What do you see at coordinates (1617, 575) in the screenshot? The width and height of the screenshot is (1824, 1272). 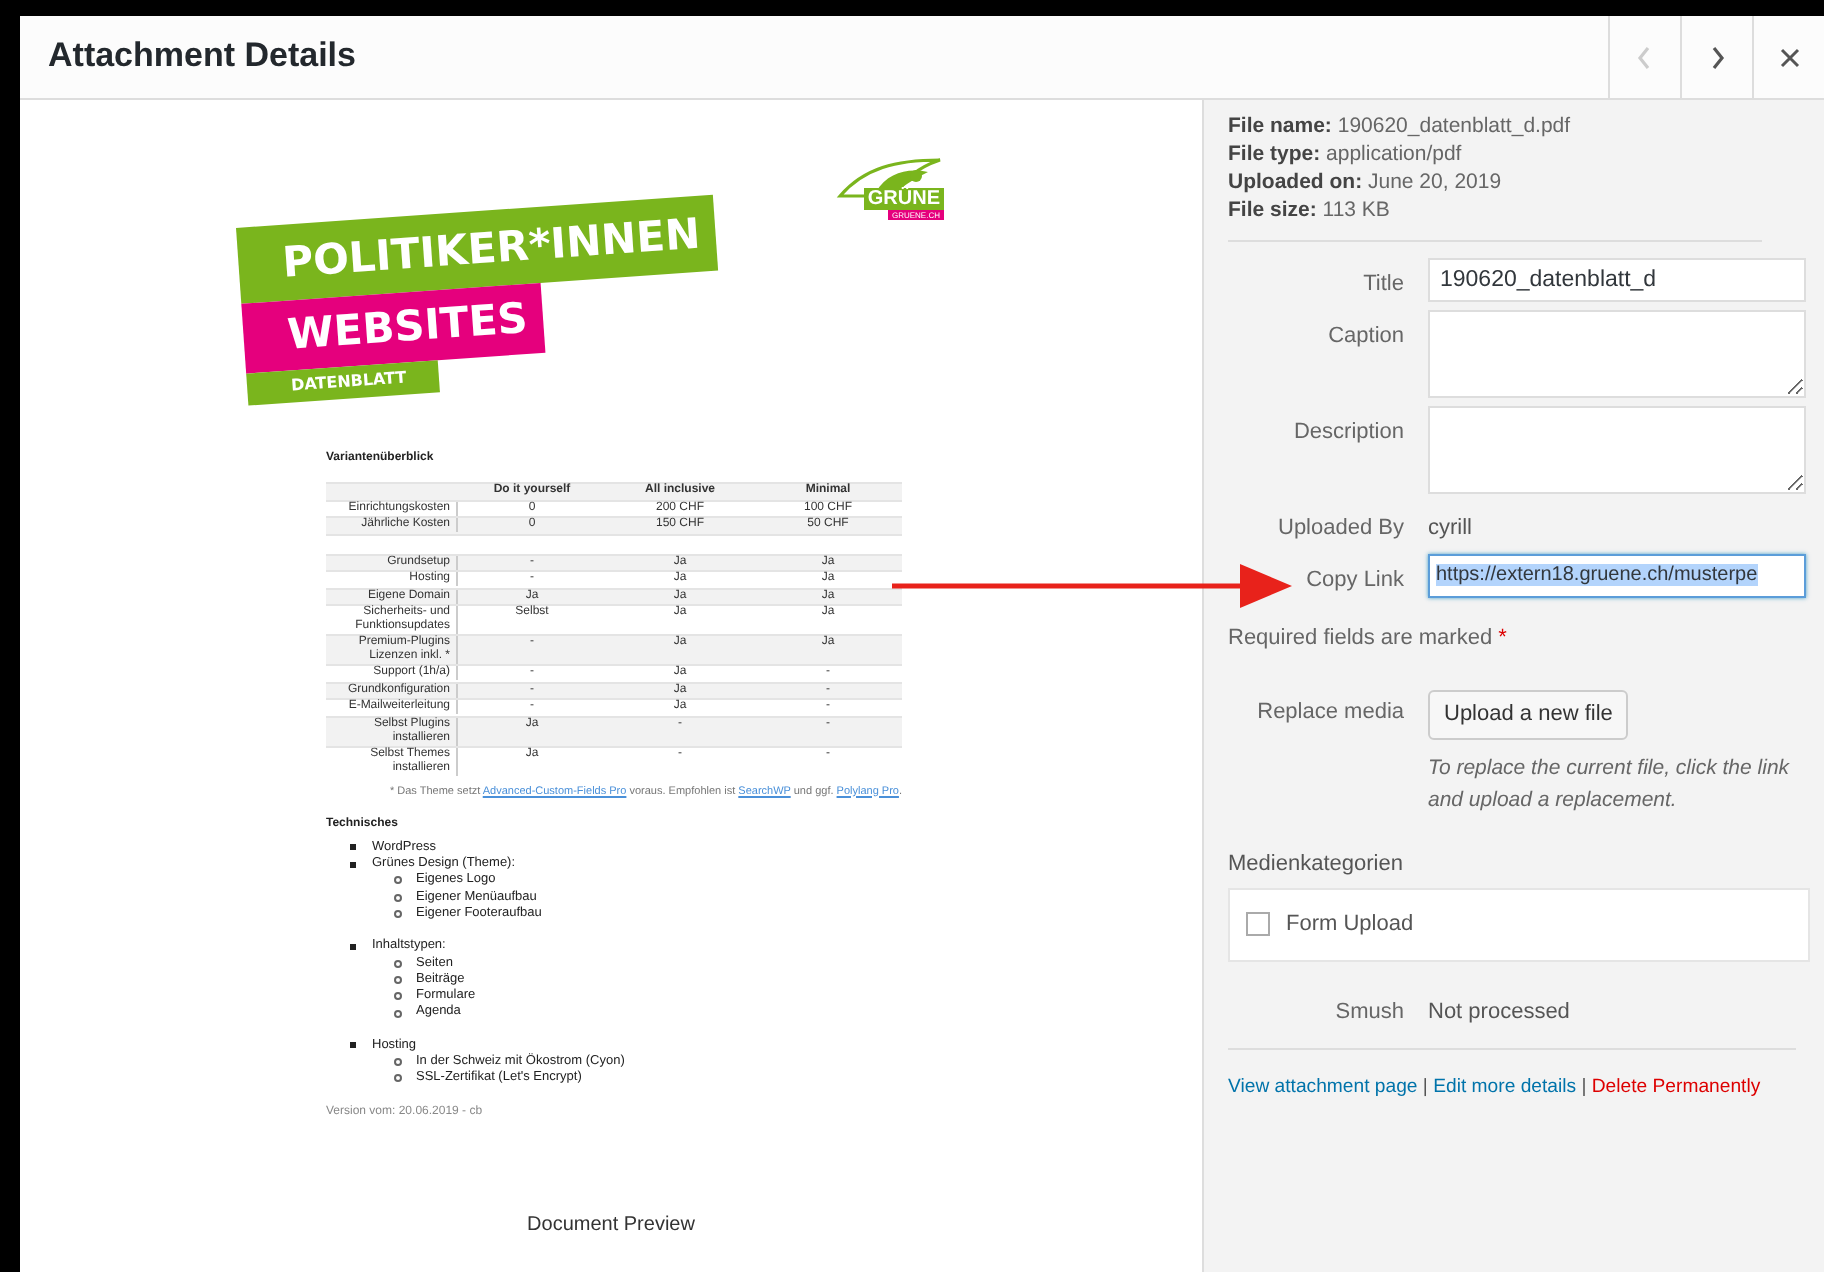 I see `input-field: https://extern18.gruene.ch/musterpe` at bounding box center [1617, 575].